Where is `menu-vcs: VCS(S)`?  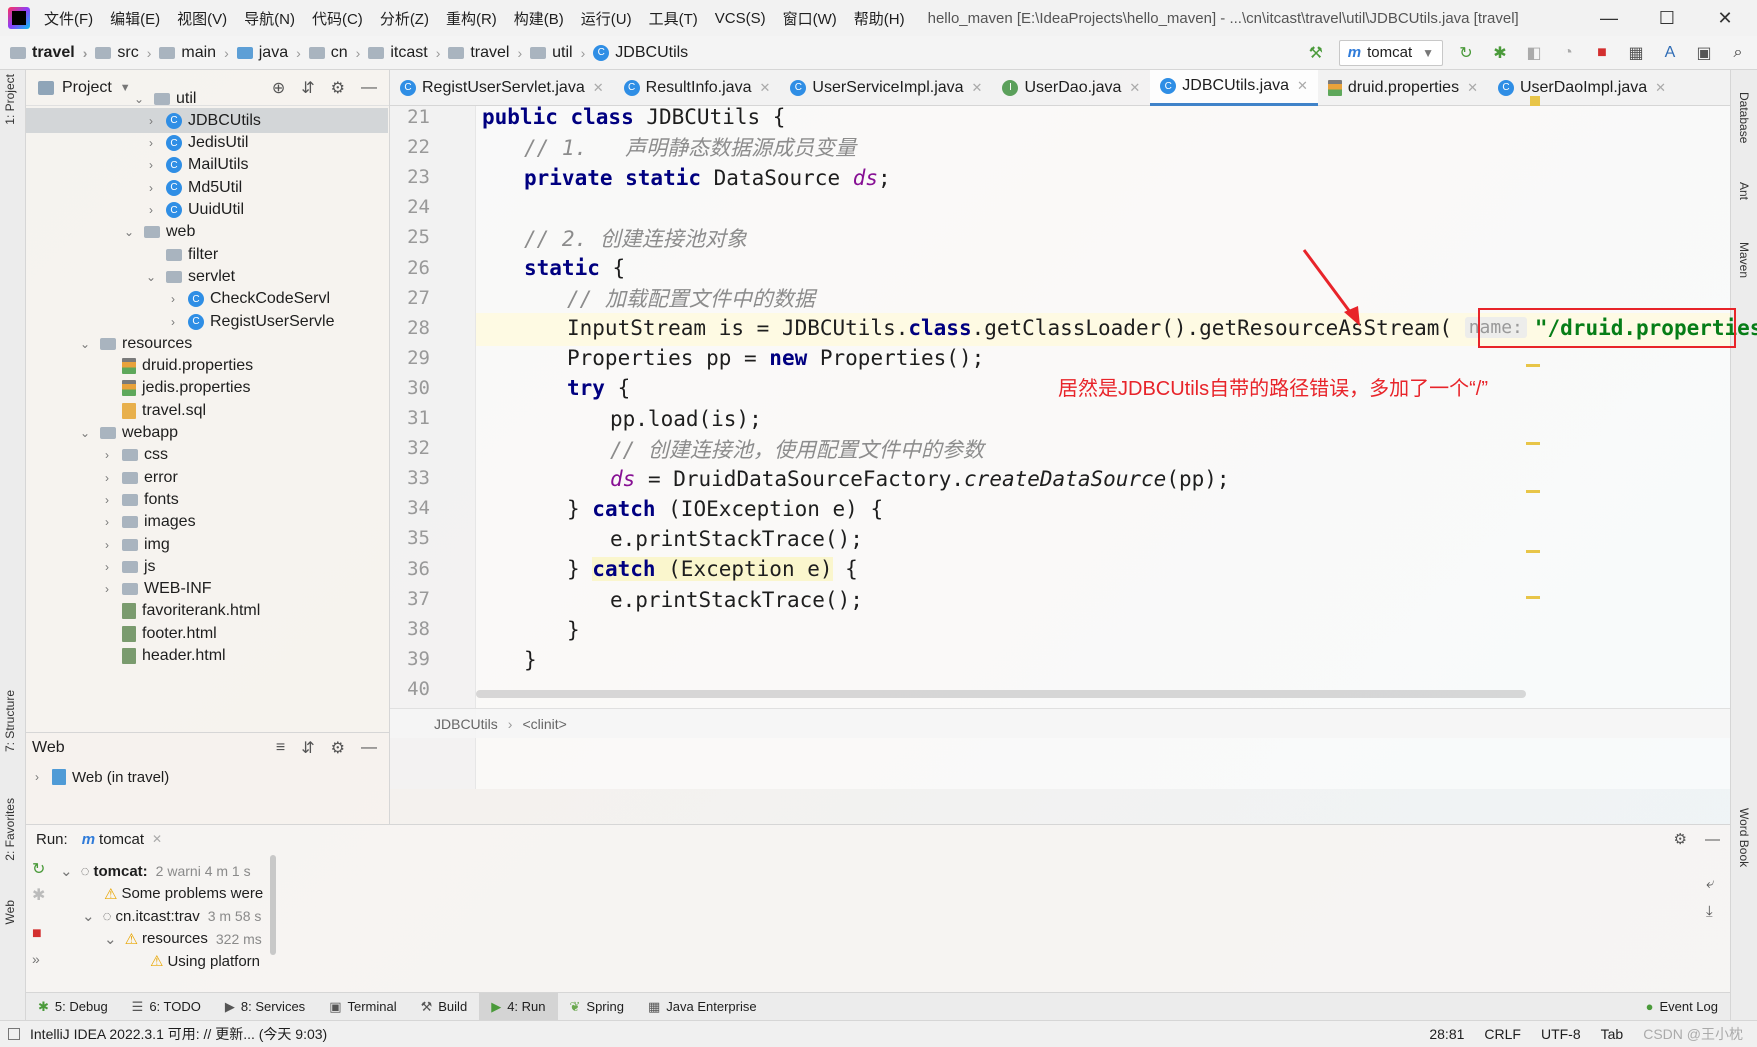 menu-vcs: VCS(S) is located at coordinates (740, 18).